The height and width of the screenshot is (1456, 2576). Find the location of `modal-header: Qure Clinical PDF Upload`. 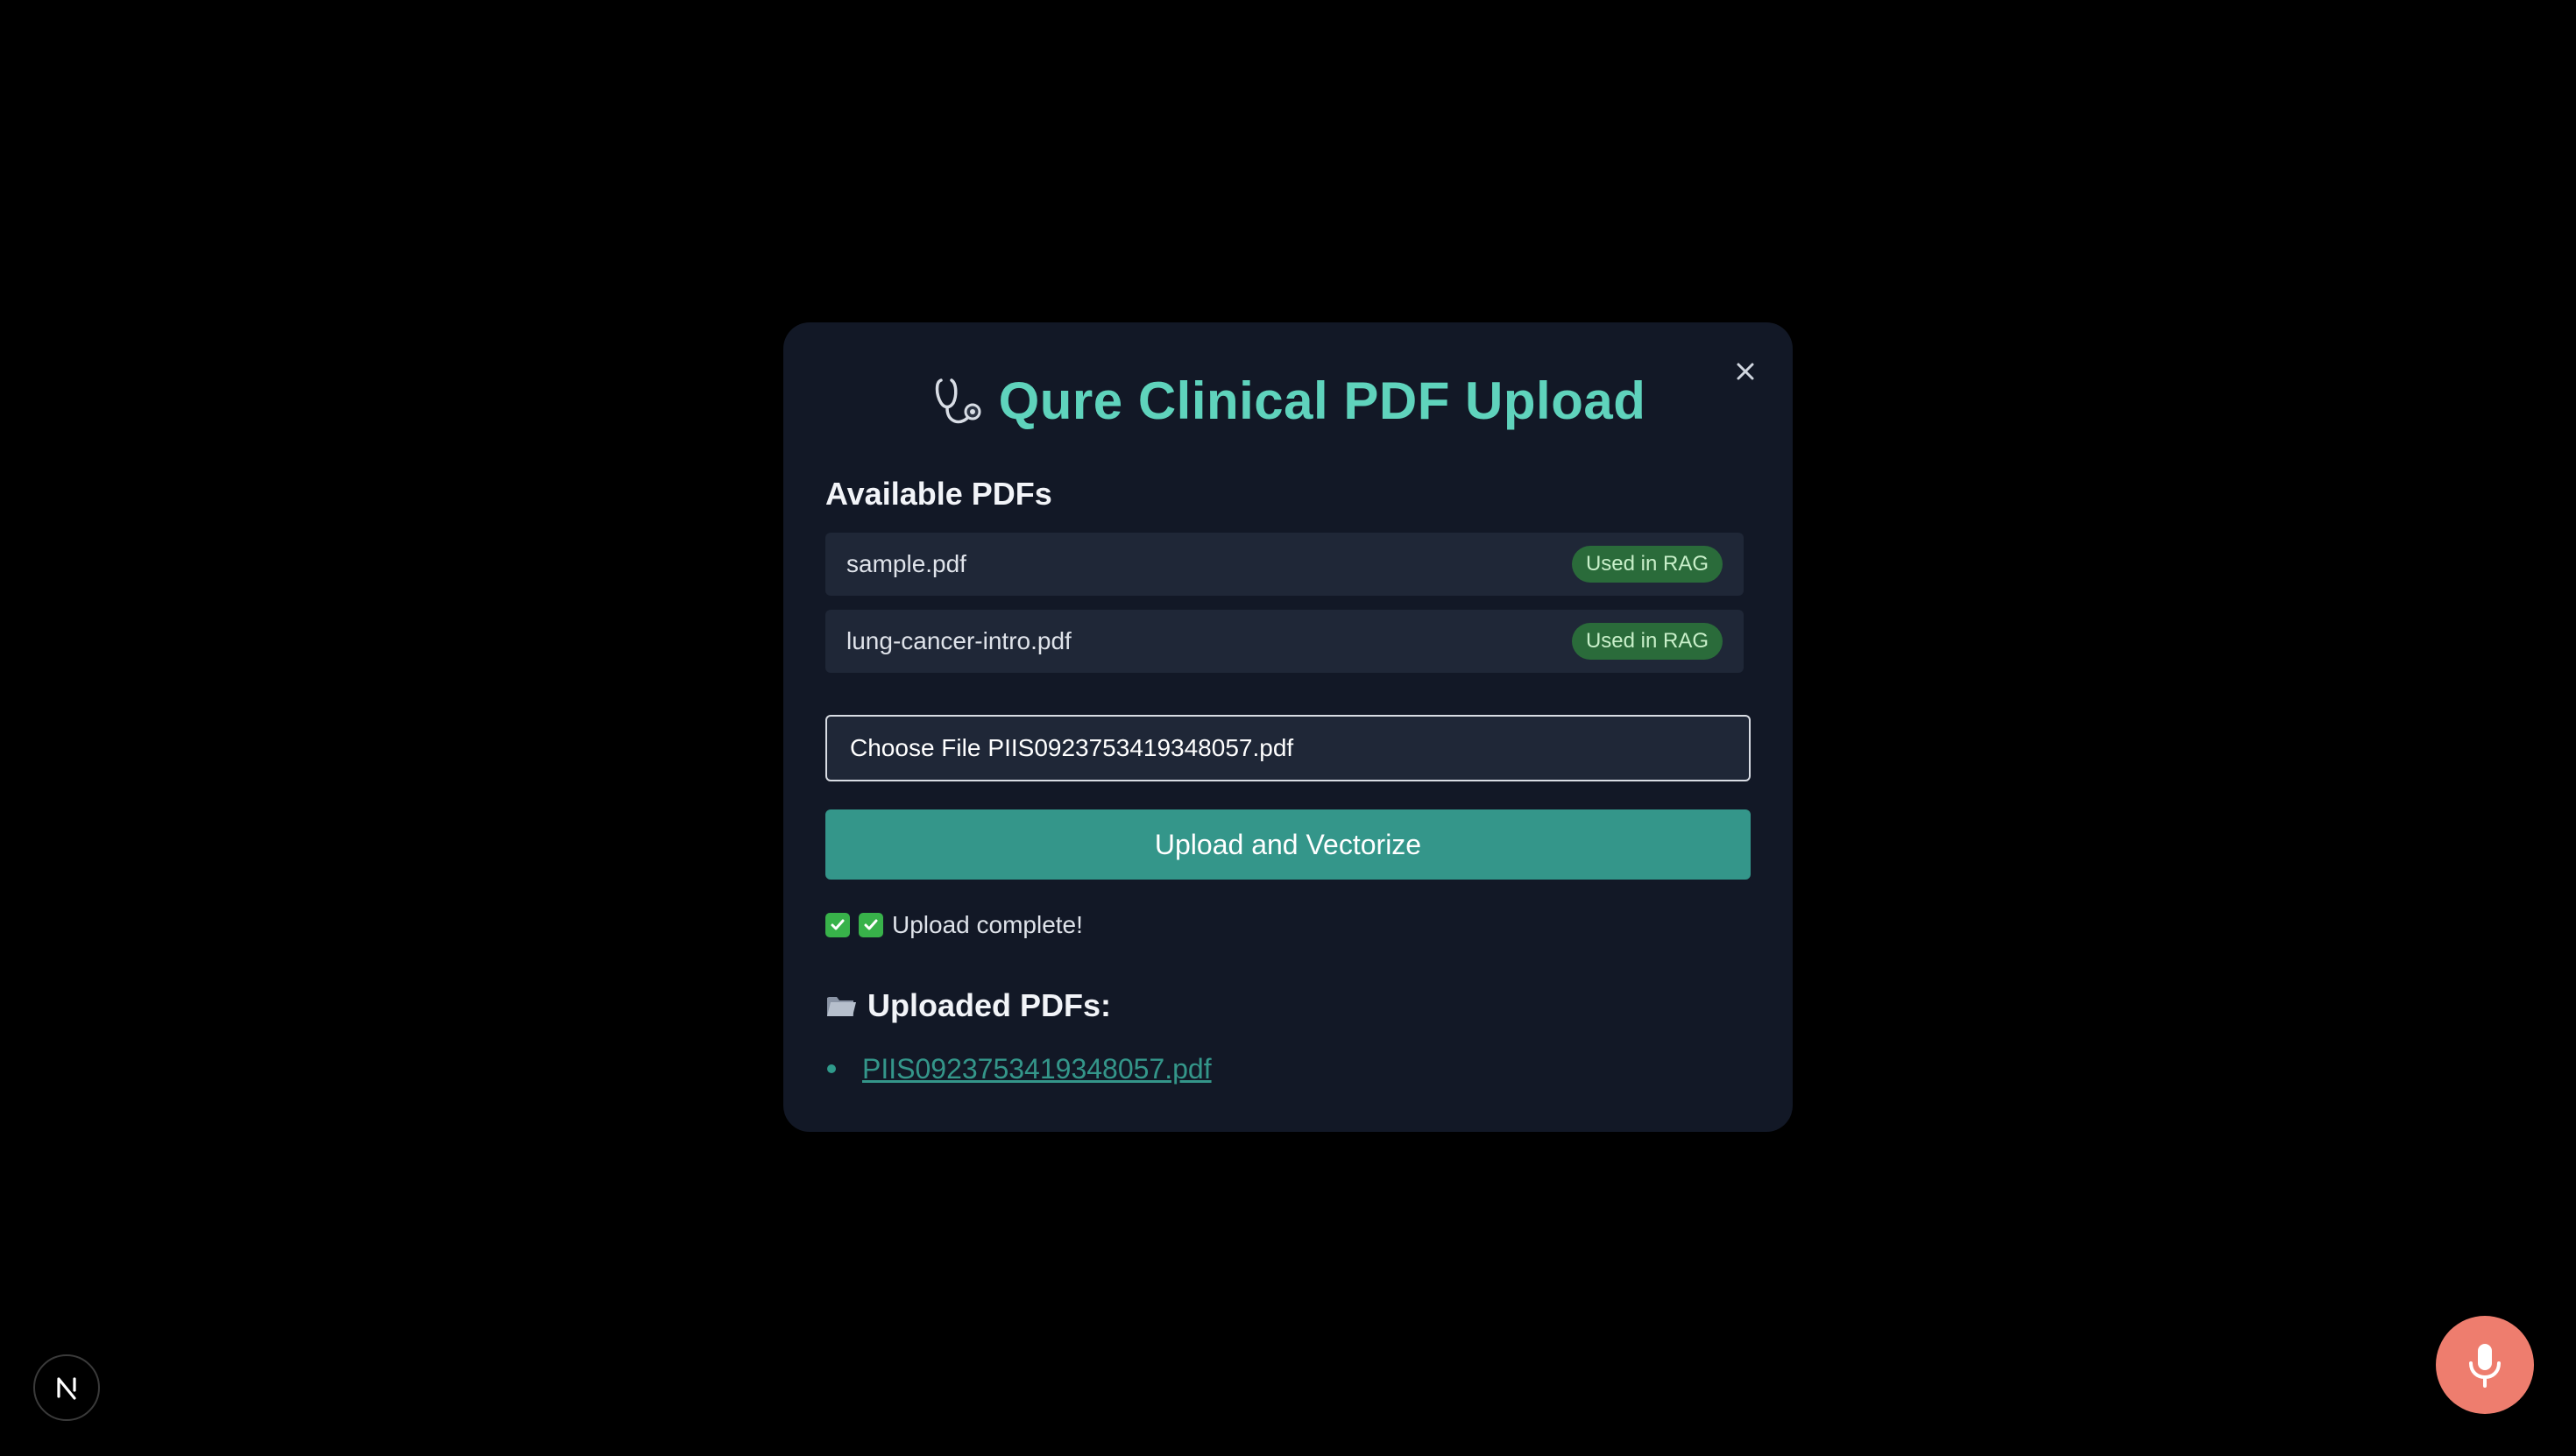

modal-header: Qure Clinical PDF Upload is located at coordinates (1288, 401).